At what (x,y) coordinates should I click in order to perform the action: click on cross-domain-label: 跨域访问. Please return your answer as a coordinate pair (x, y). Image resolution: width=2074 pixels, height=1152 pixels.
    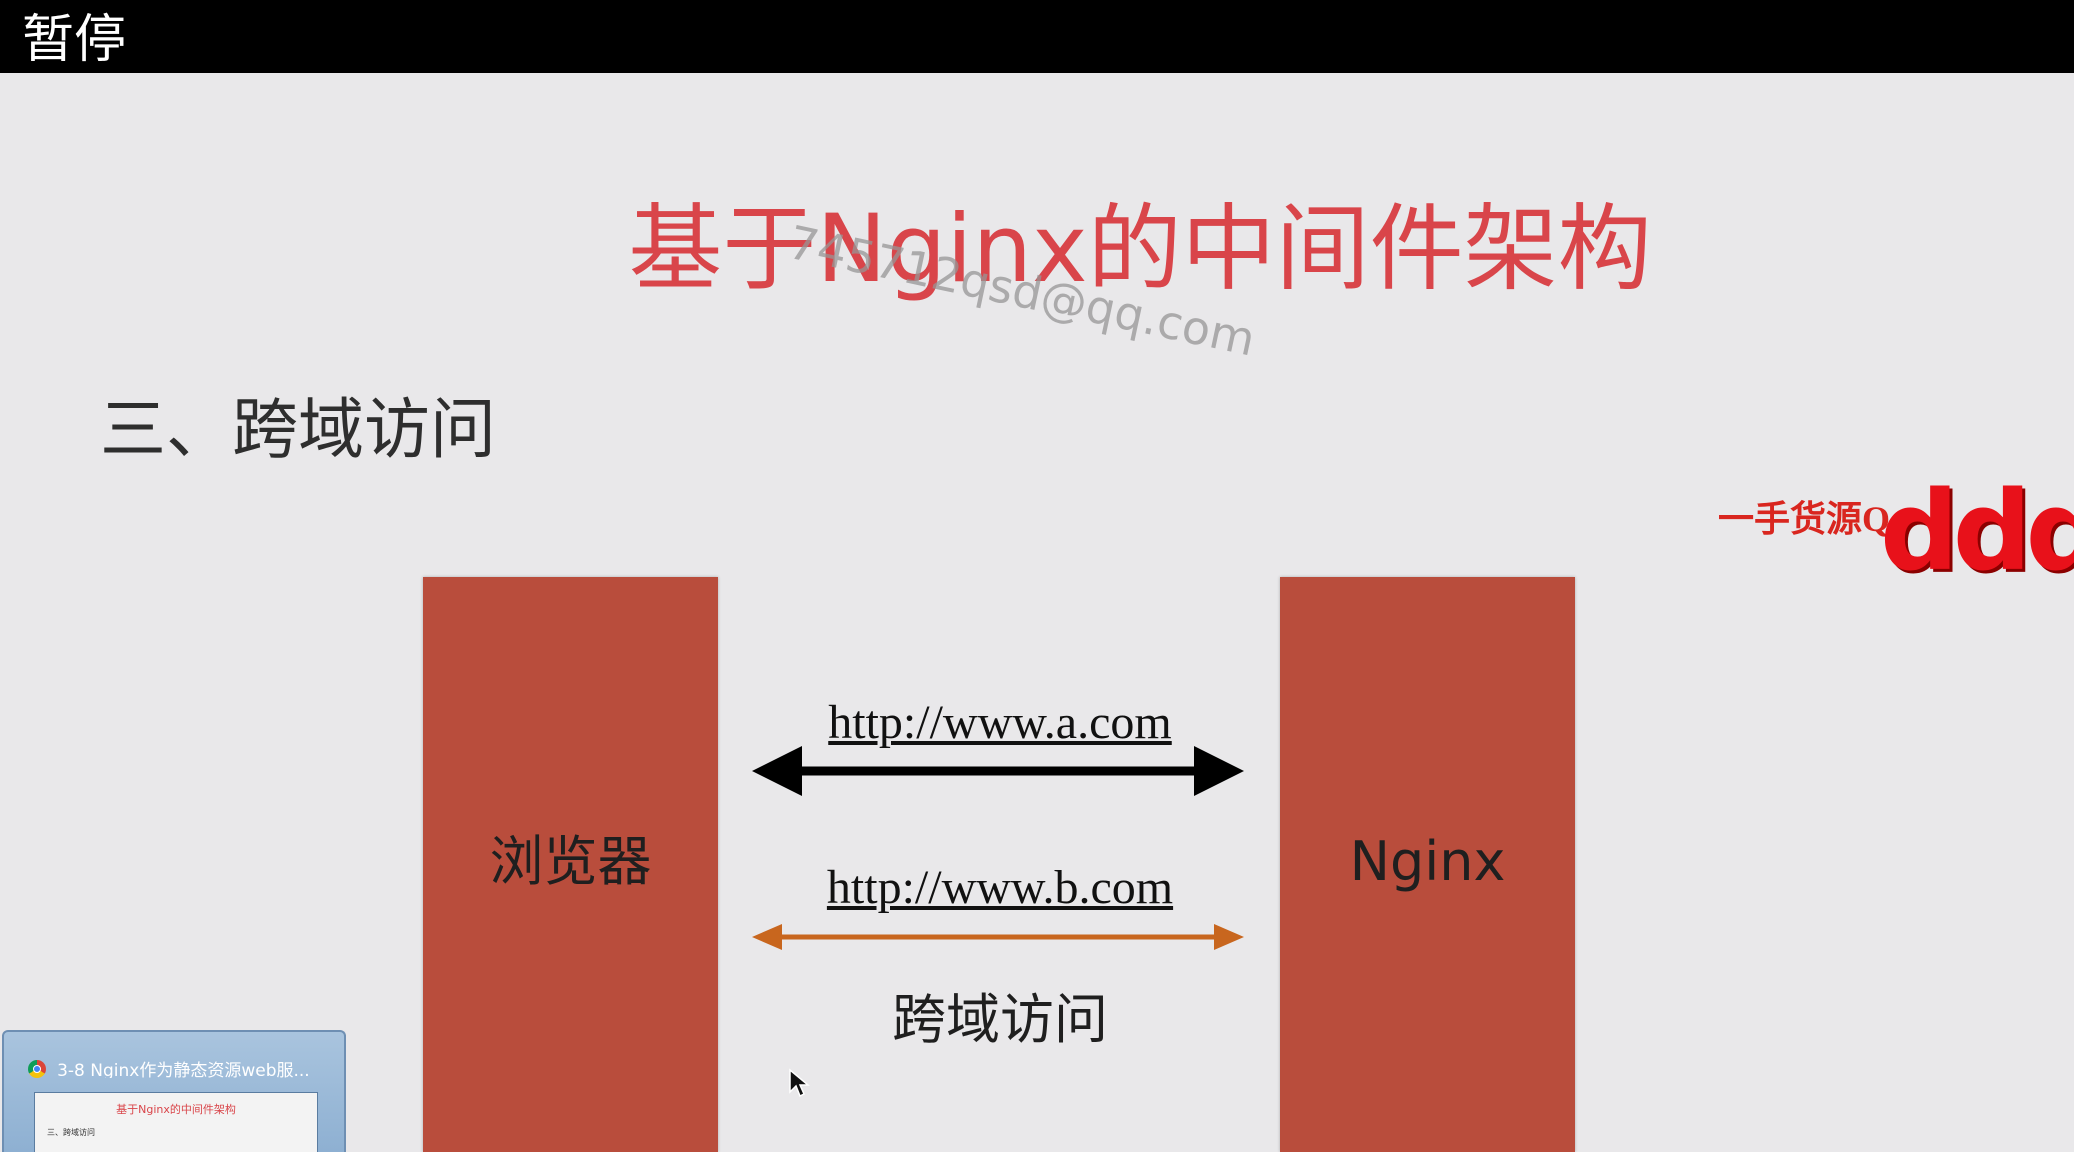
    Looking at the image, I should click on (1000, 1019).